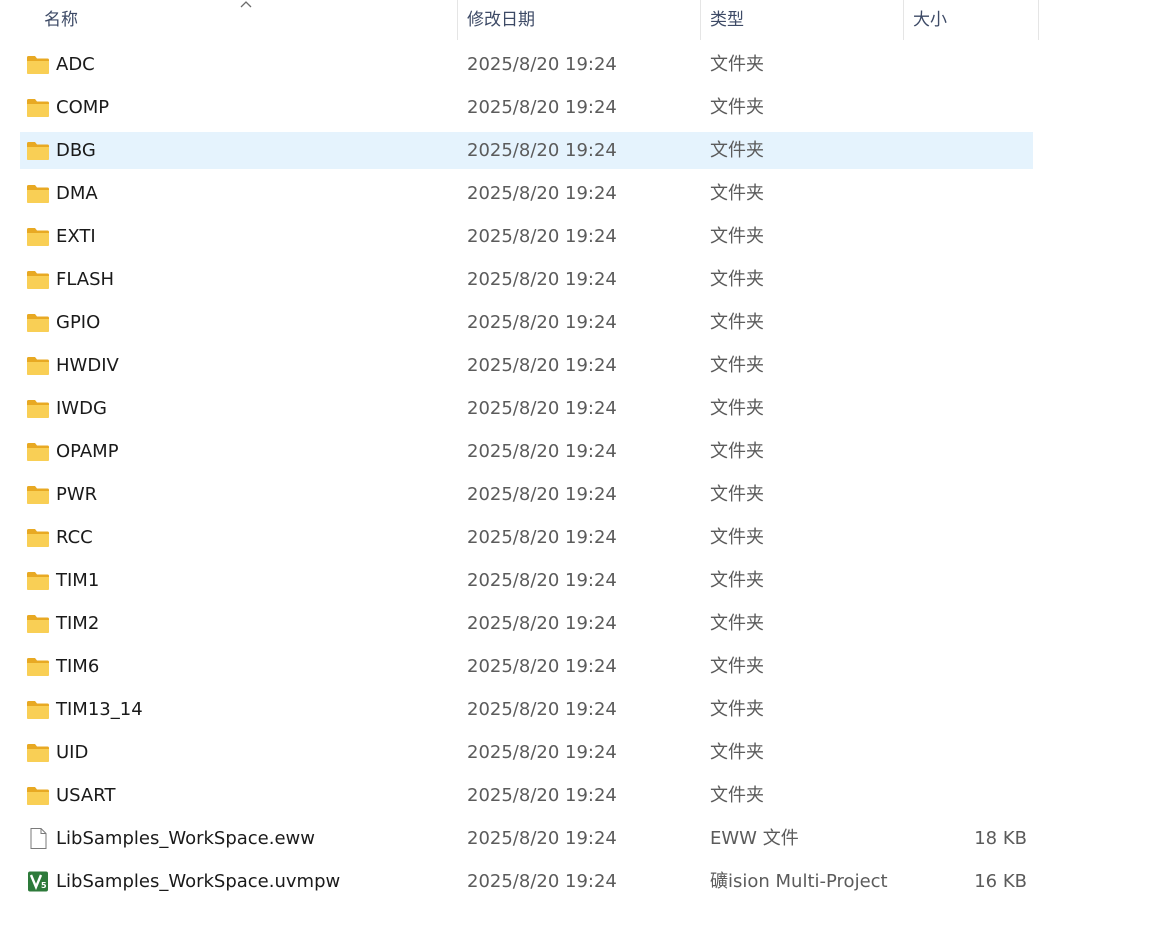  I want to click on file-row: TIM6 2025/8/20 19:24 文件夹, so click(526, 666).